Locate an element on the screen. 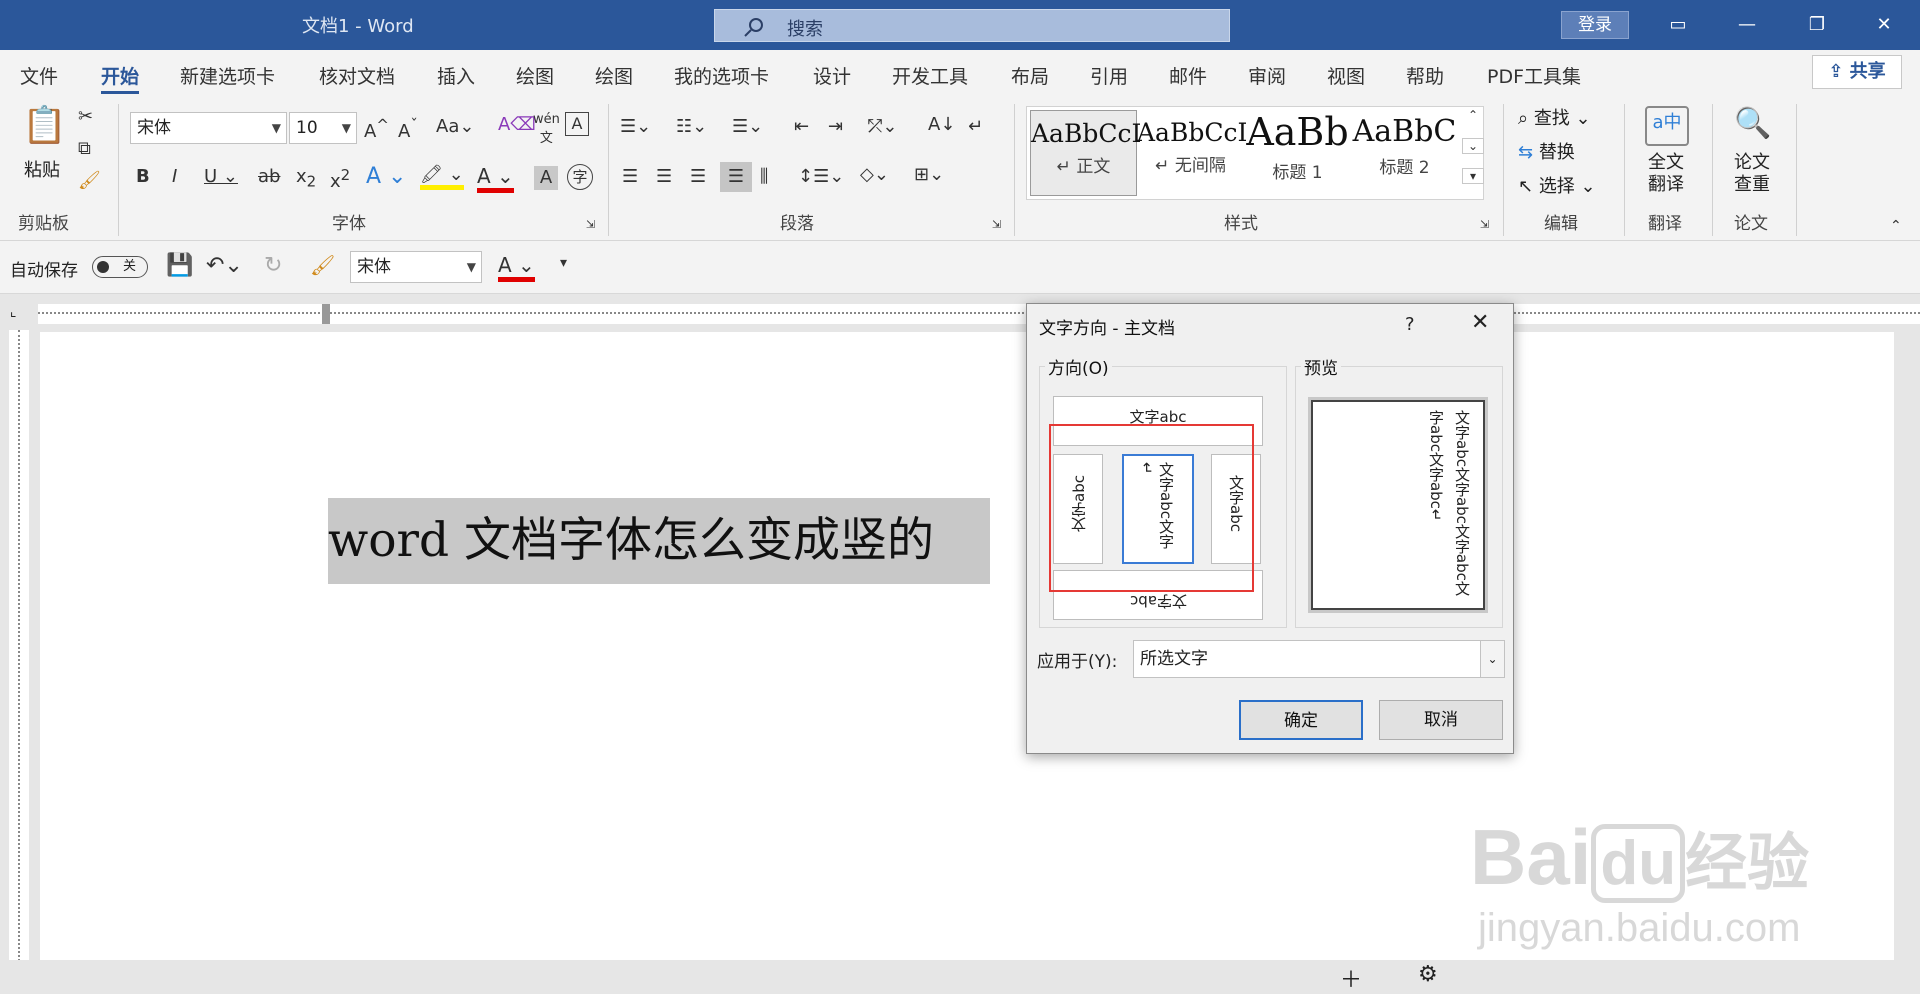  superscript-icon: x2 is located at coordinates (340, 179).